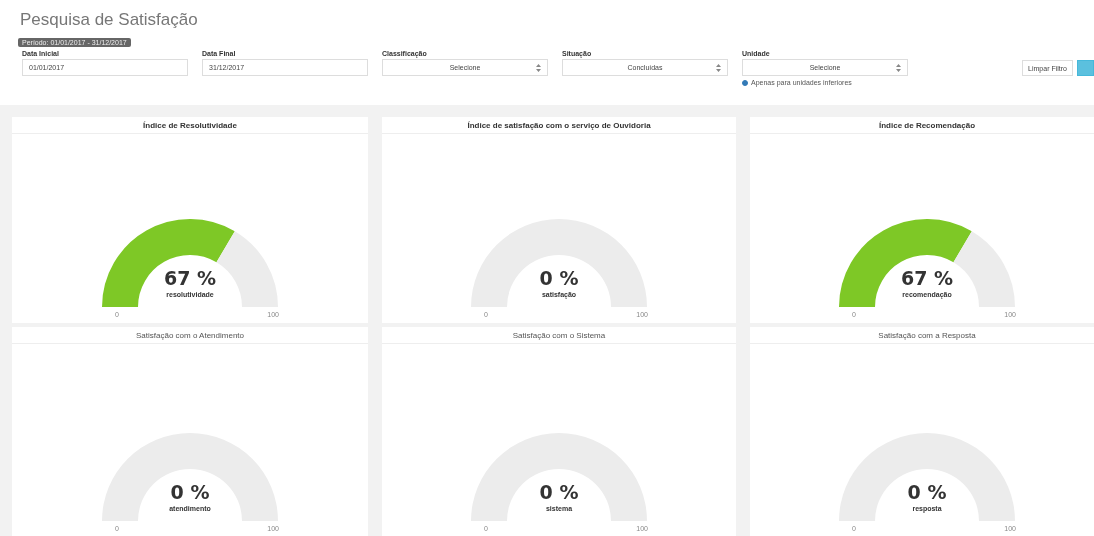  I want to click on card-title: Índice de satisfação com o serviço de Ouvidoria, so click(559, 125).